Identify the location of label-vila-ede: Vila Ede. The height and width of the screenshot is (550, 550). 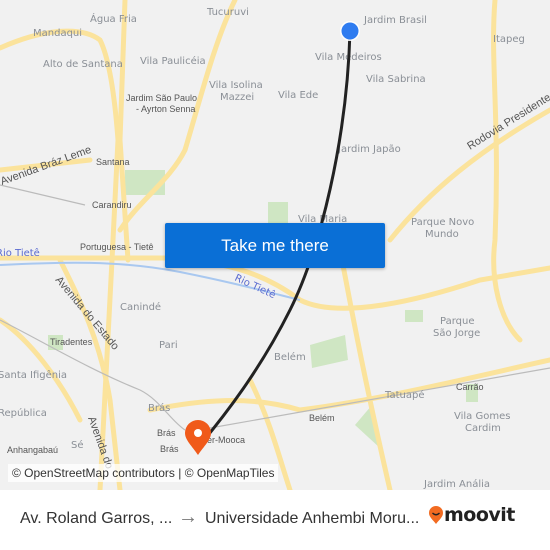
(298, 95).